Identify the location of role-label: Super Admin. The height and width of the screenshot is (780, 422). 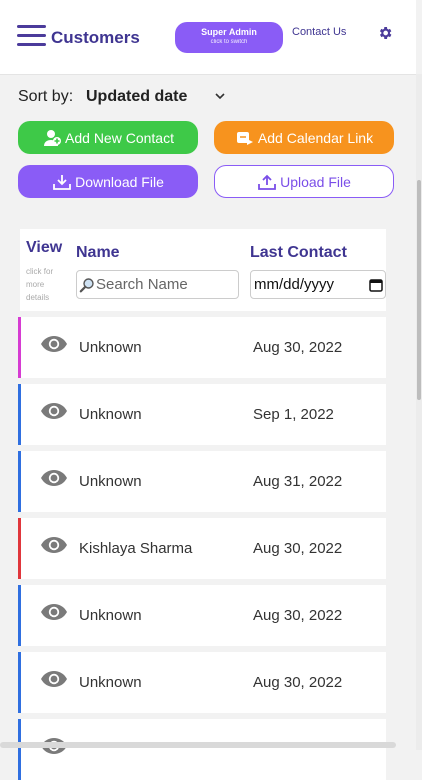
(229, 32).